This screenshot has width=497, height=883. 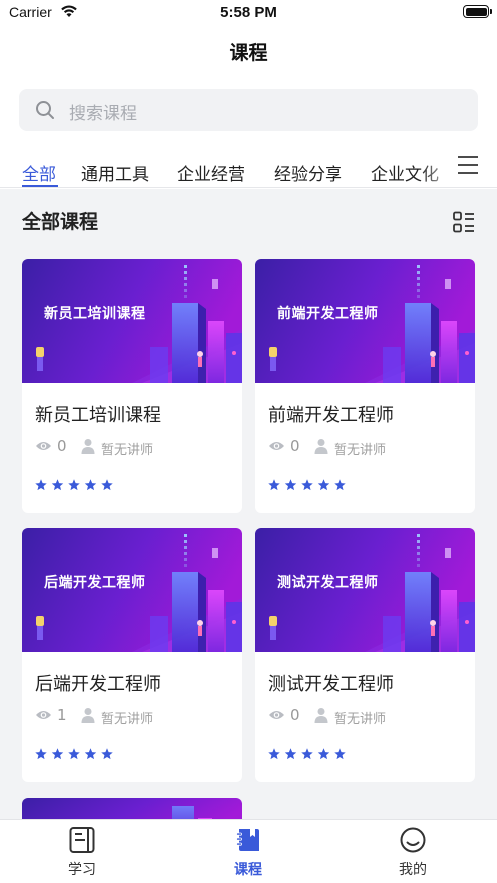 I want to click on banner-text: 前端开发工程师, so click(x=328, y=314).